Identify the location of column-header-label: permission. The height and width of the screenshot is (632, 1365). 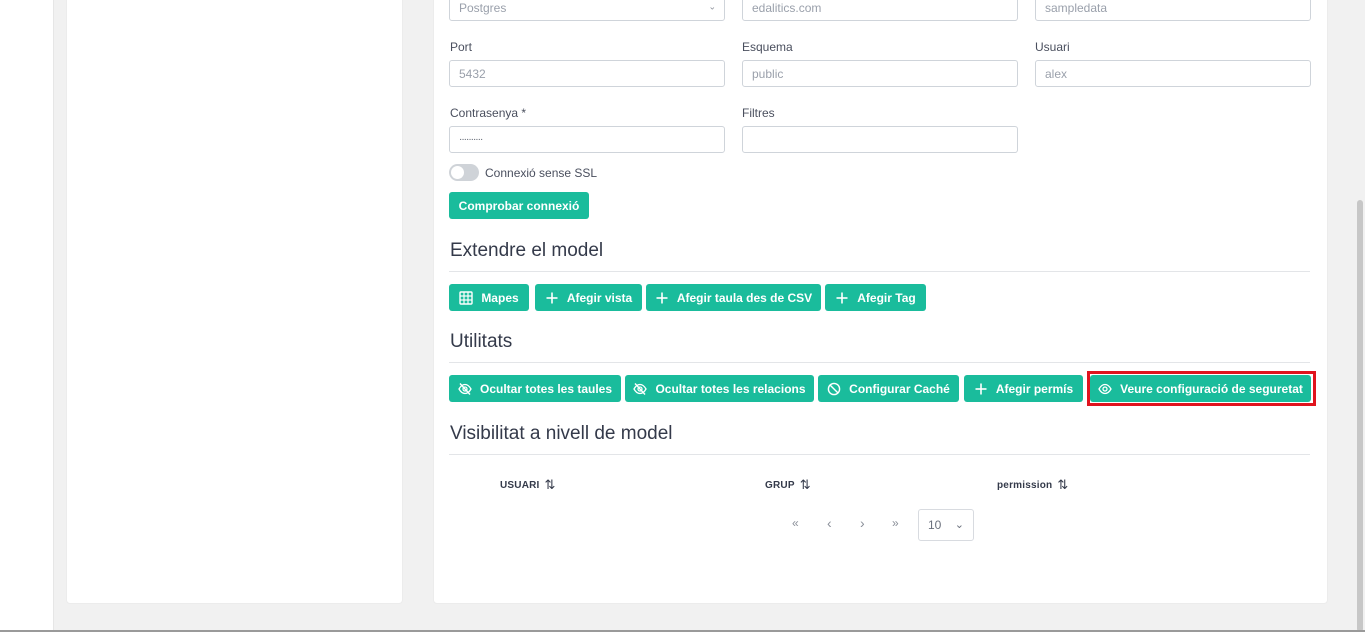
(1025, 485).